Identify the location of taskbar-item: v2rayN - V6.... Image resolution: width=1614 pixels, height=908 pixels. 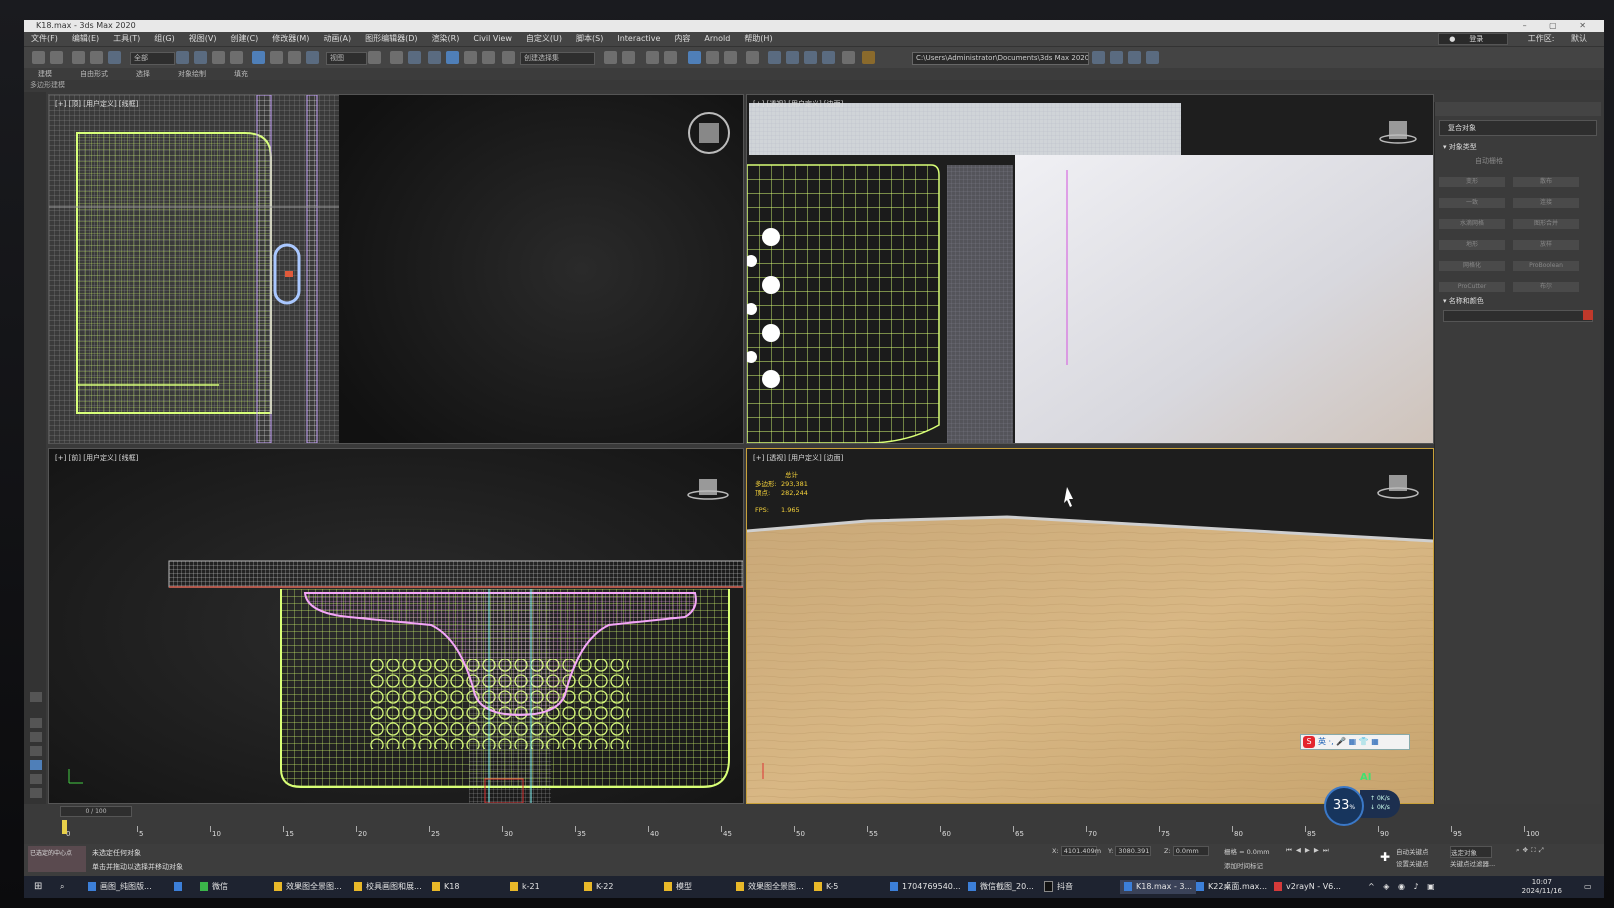
(1307, 887).